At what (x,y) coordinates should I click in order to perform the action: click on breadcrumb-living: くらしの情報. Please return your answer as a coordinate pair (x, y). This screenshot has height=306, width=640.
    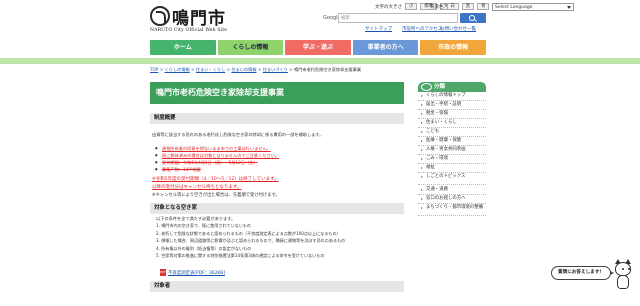
    Looking at the image, I should click on (177, 69).